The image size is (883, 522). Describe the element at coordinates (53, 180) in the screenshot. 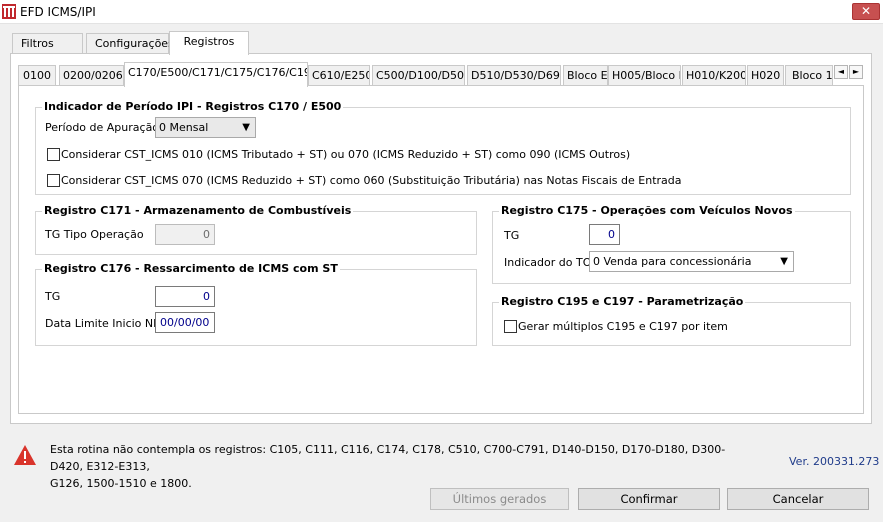

I see `cst-070-checkbox` at that location.